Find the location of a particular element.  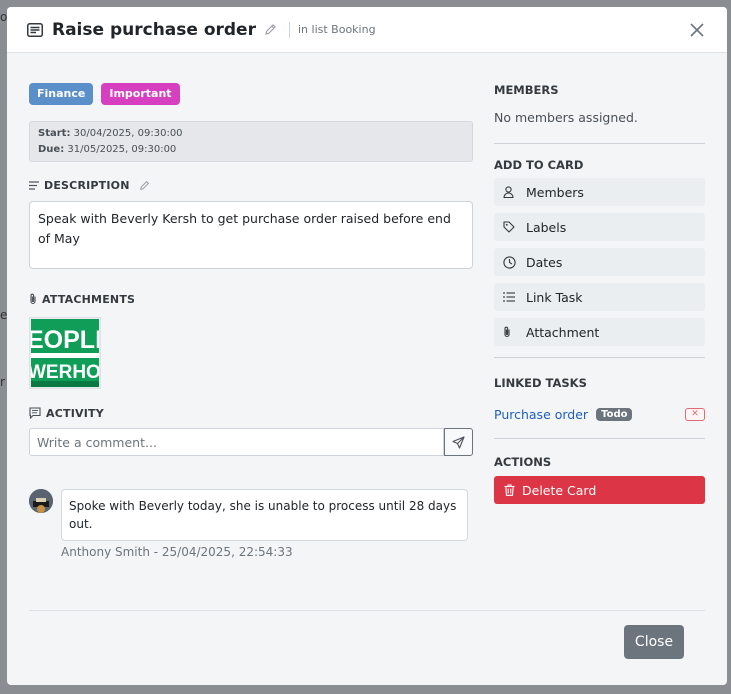

list-name: in list Booking is located at coordinates (336, 29).